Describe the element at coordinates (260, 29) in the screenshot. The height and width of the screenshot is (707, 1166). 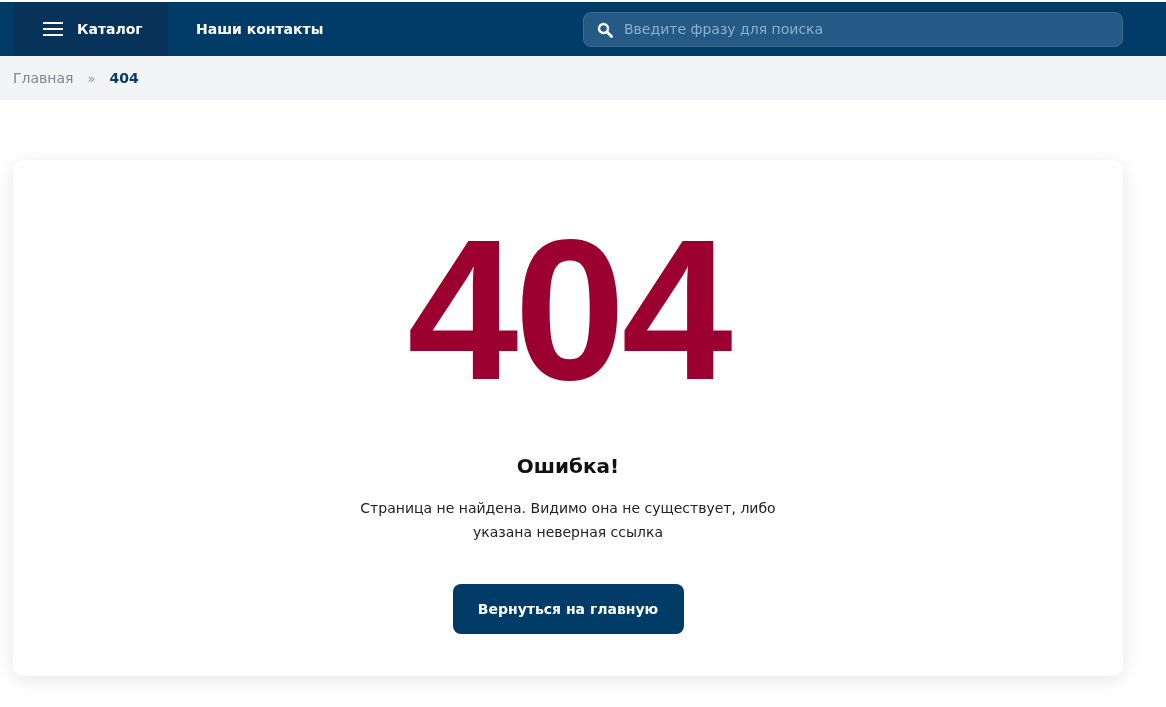
I see `nav-link: Наши контакты` at that location.